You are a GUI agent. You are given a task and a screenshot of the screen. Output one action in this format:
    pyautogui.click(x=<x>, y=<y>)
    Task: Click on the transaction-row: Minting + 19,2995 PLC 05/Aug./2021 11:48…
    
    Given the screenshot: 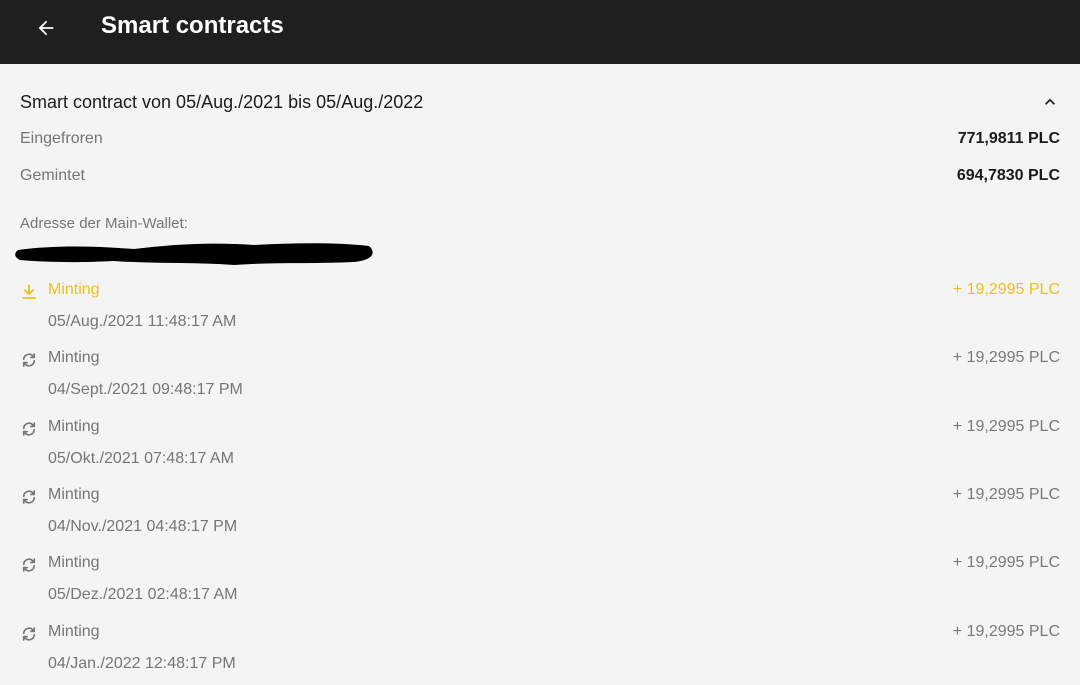 What is the action you would take?
    pyautogui.click(x=540, y=311)
    